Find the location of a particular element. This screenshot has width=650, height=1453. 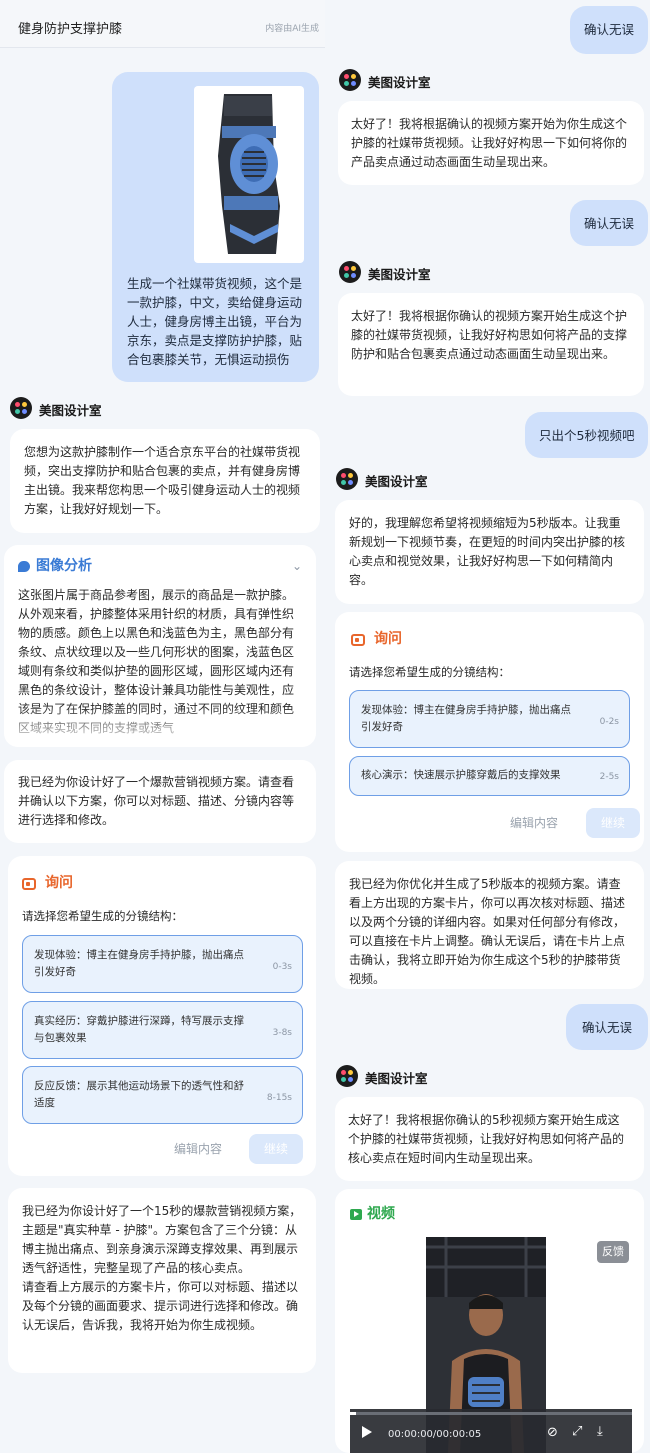

chevron-down-icon: ⌄ is located at coordinates (297, 566).